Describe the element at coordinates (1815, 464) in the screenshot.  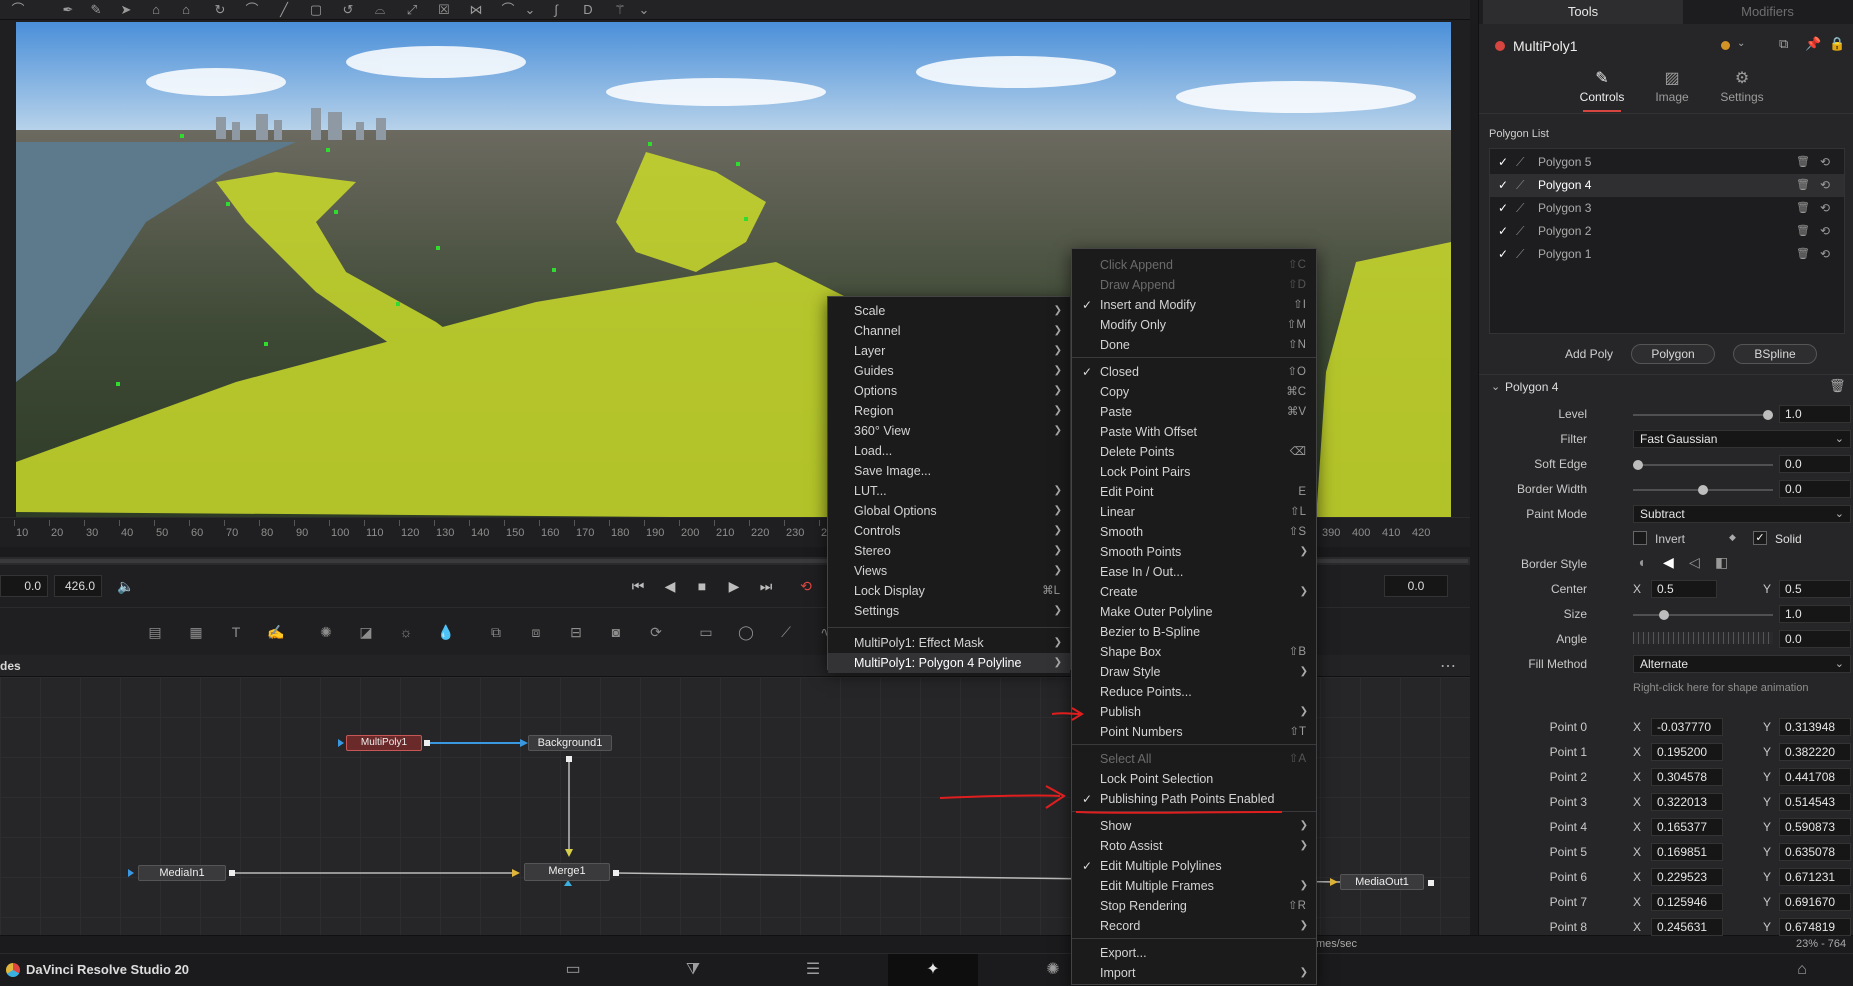
I see `soft-edge-field: 0.0` at that location.